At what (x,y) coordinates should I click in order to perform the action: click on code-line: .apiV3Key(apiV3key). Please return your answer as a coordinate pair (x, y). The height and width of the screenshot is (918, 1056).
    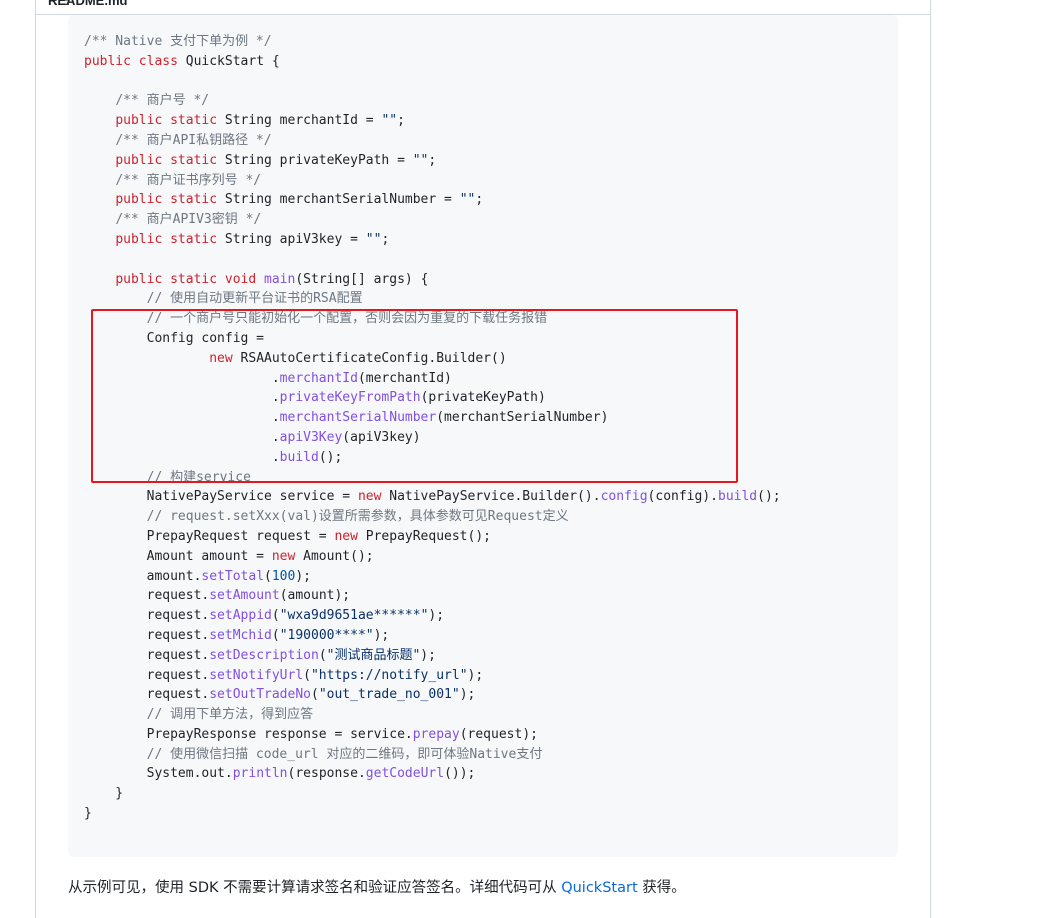
    Looking at the image, I should click on (252, 437).